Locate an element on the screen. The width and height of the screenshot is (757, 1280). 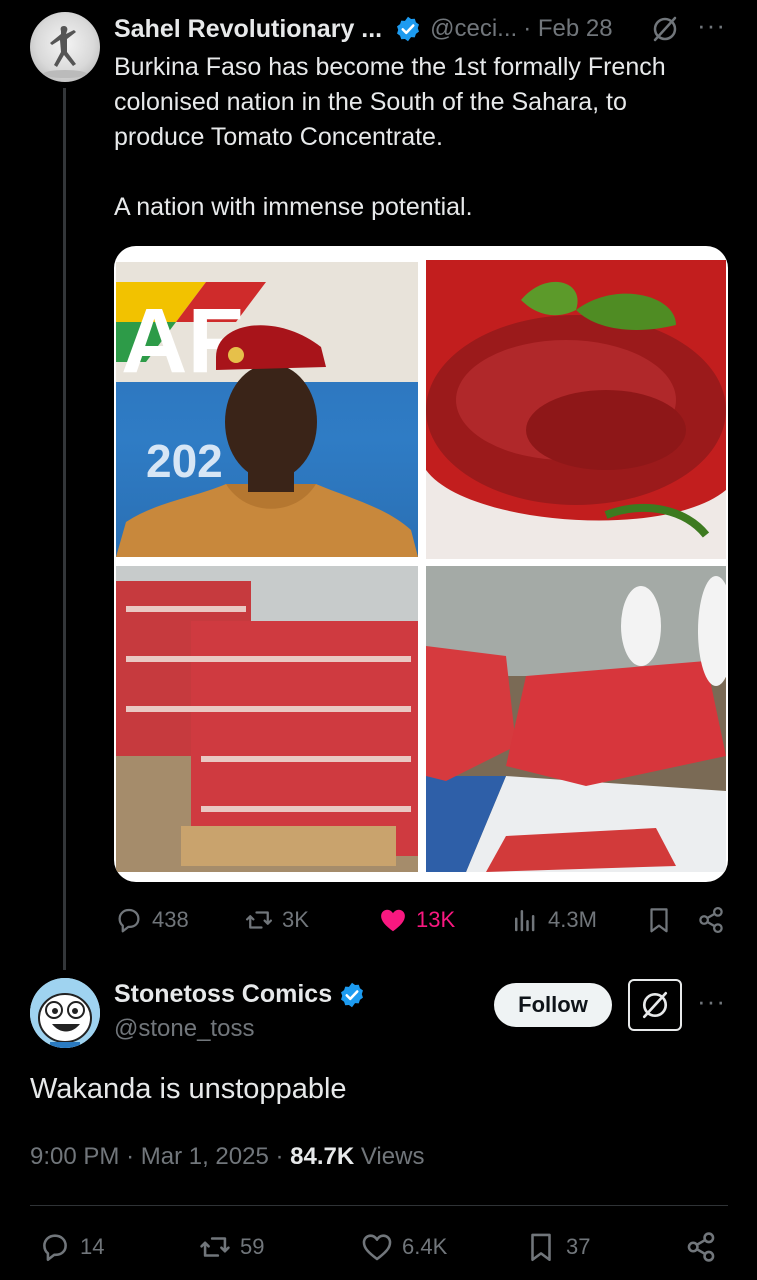
like-count: 13K is located at coordinates (436, 919).